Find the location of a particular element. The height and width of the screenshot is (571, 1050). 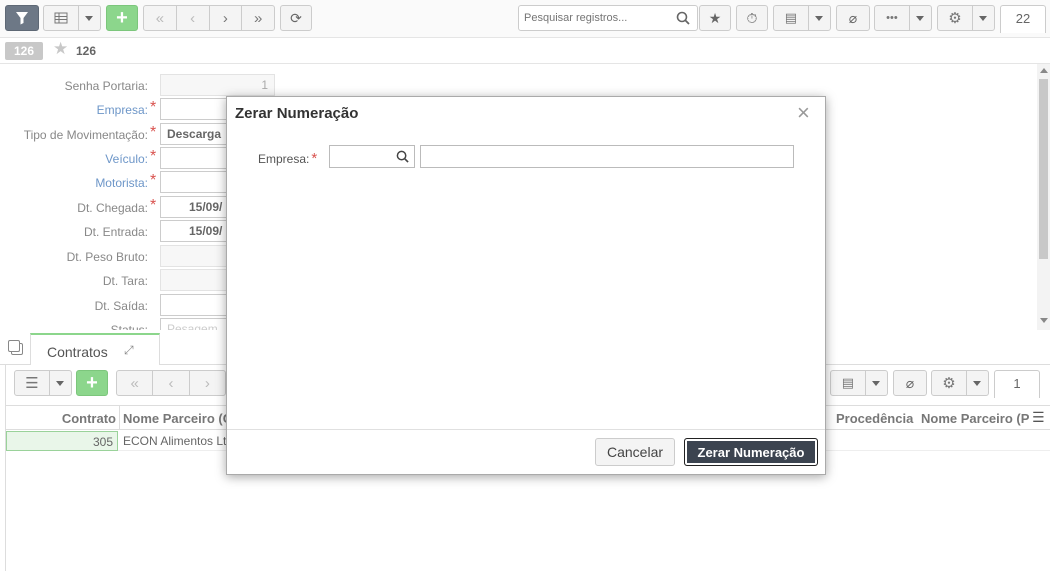

refresh-button: ⟳ is located at coordinates (296, 18).